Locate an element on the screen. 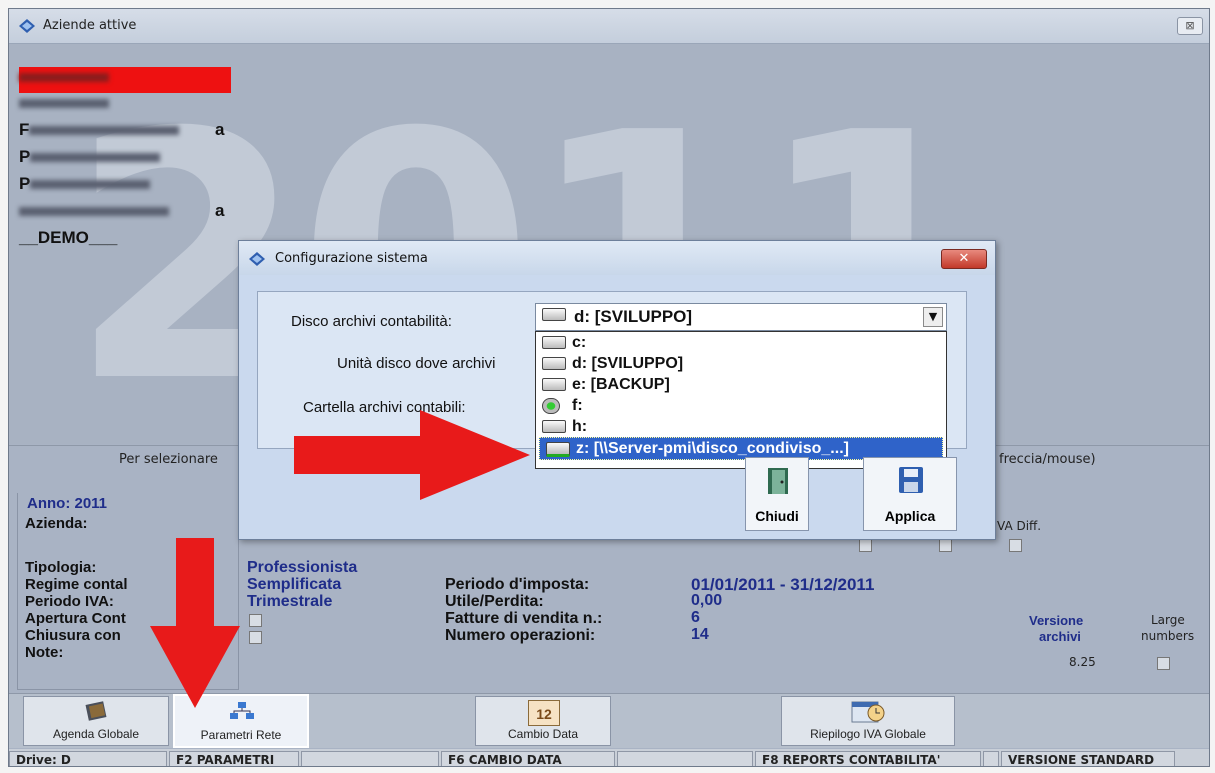 This screenshot has height=773, width=1215. door-icon is located at coordinates (778, 481).